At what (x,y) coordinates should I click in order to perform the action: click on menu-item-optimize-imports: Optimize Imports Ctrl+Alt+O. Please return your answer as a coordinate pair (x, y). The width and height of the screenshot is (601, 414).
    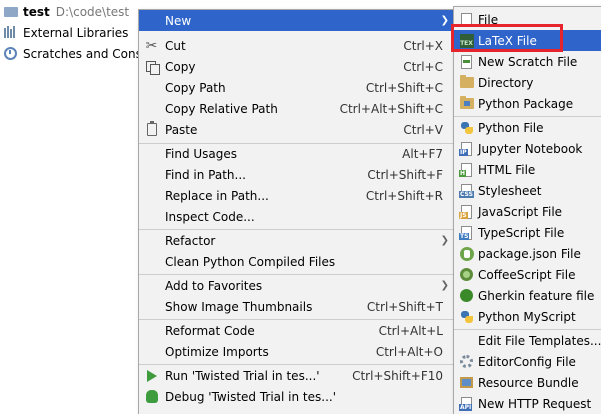
    Looking at the image, I should click on (296, 351).